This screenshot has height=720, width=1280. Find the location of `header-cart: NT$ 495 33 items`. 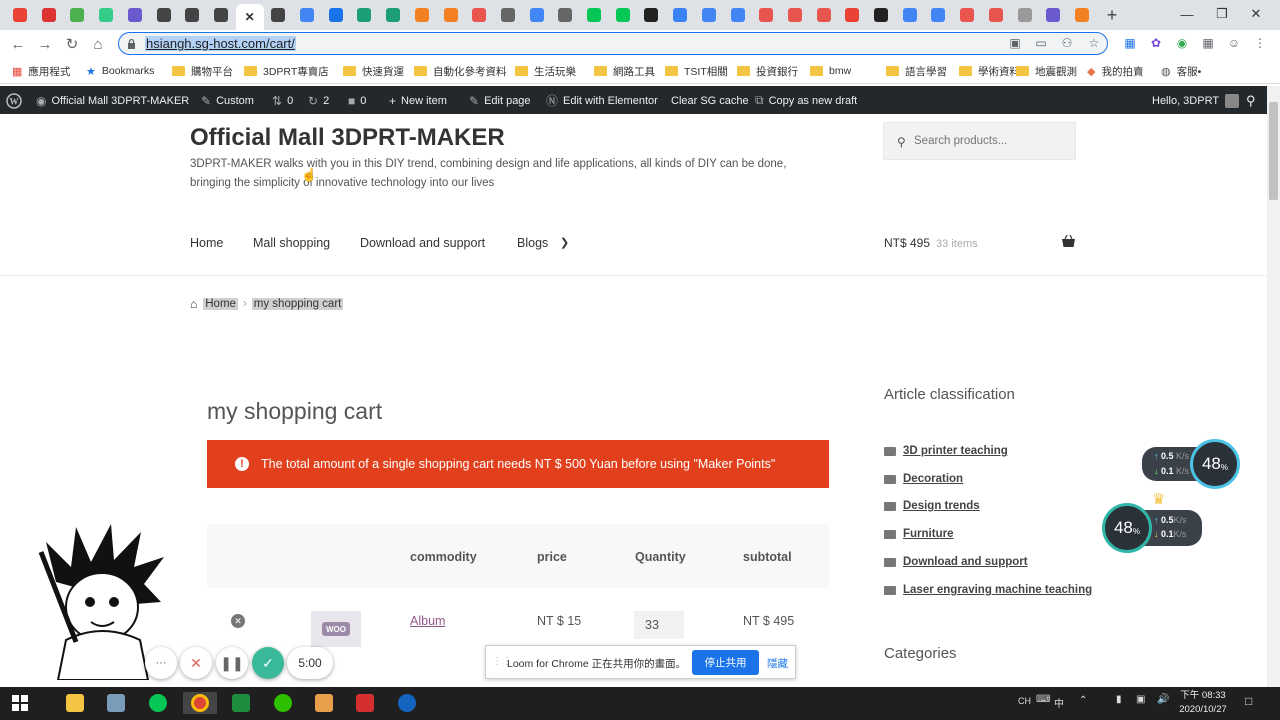

header-cart: NT$ 495 33 items is located at coordinates (931, 243).